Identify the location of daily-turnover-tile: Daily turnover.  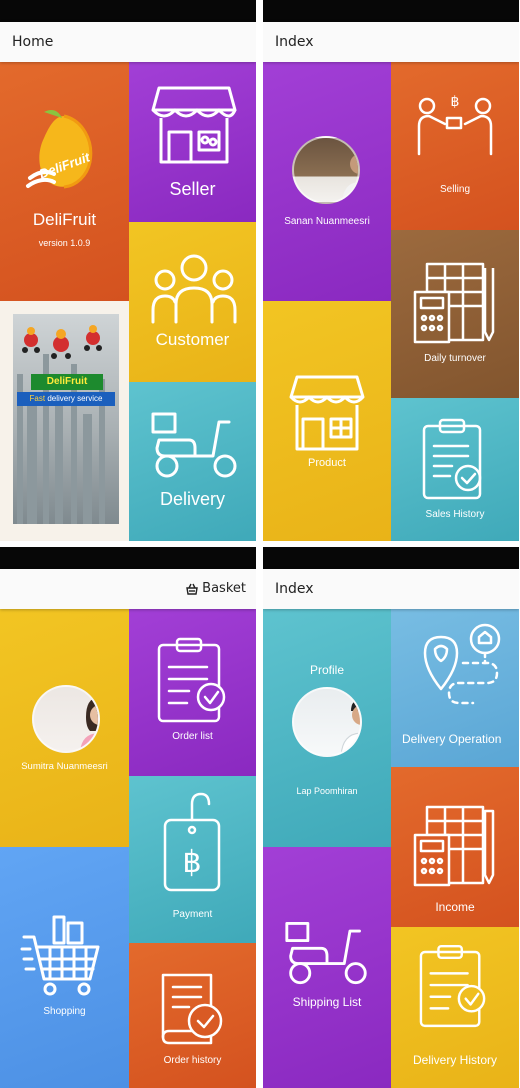
(455, 314).